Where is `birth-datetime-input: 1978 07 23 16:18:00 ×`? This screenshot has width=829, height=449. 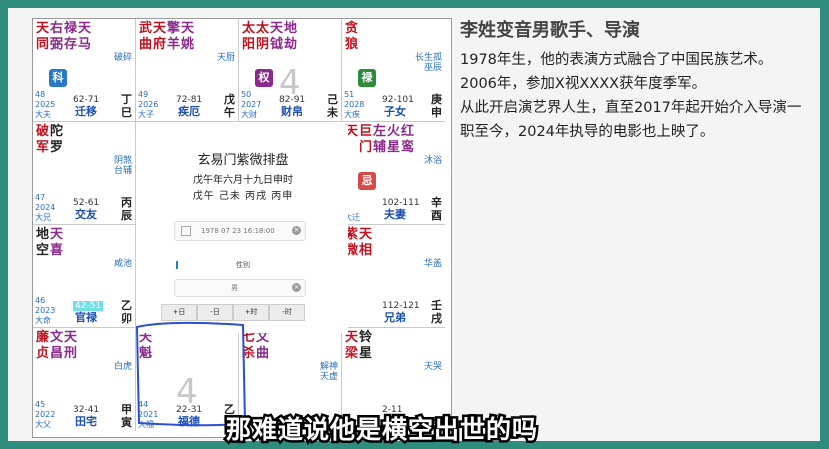 birth-datetime-input: 1978 07 23 16:18:00 × is located at coordinates (240, 231).